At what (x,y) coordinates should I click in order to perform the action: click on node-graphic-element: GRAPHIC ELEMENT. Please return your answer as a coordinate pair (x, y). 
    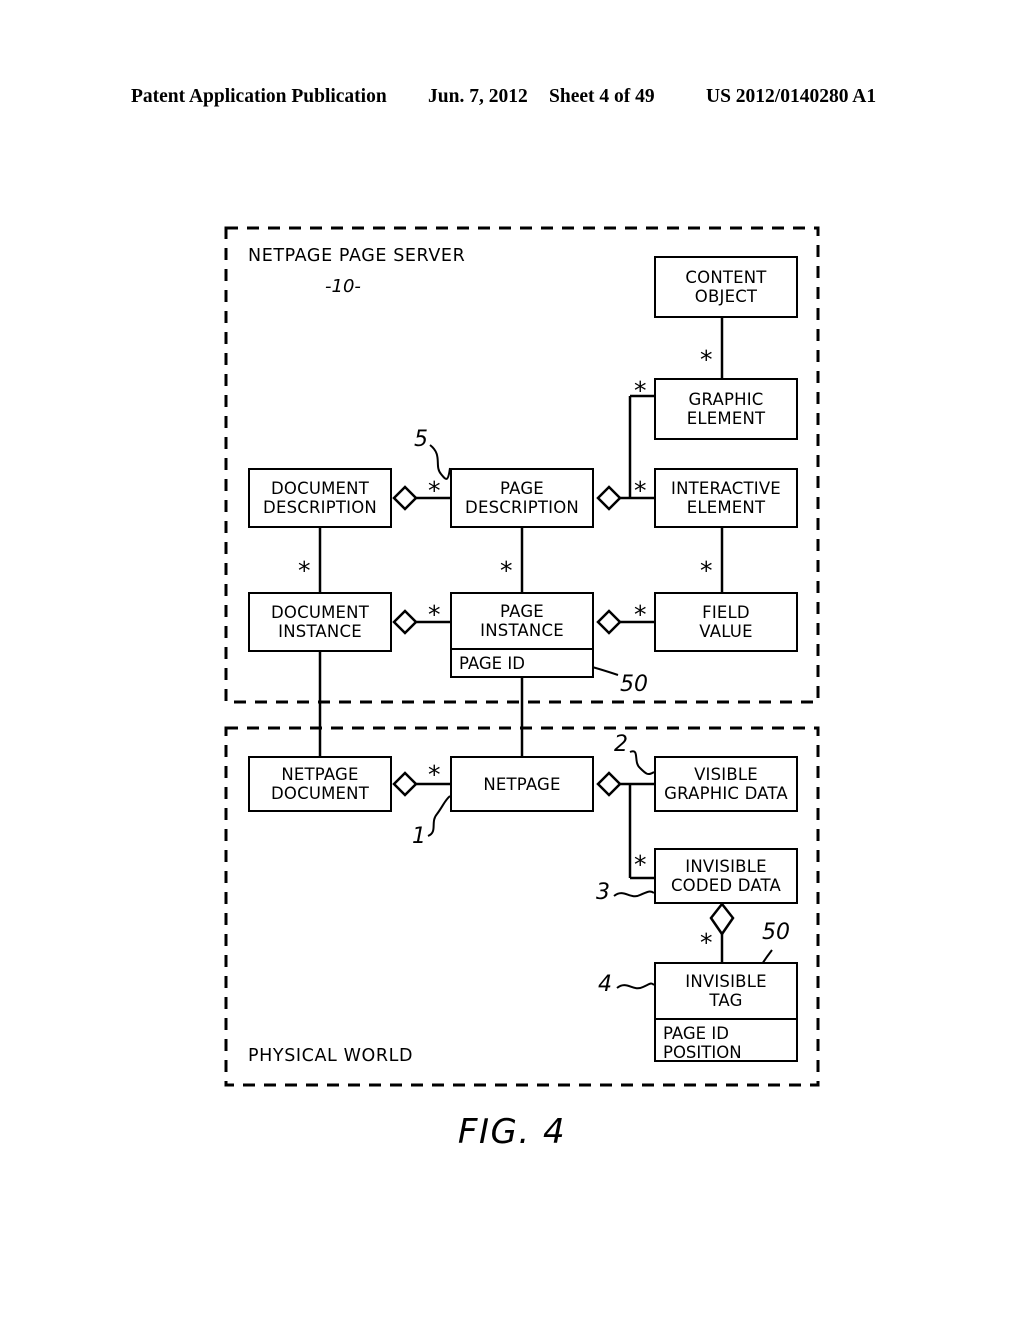
    Looking at the image, I should click on (726, 409).